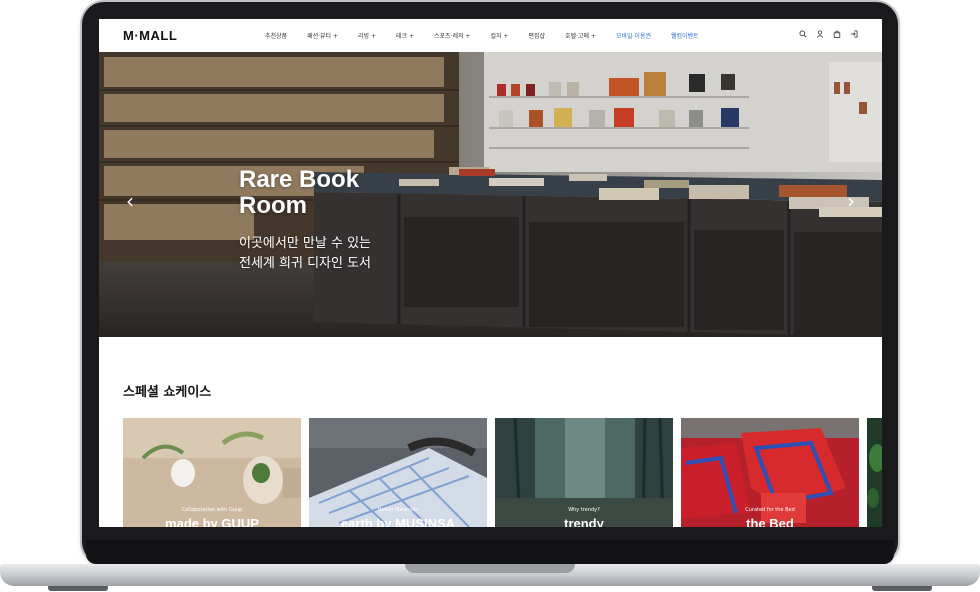  I want to click on nav-item-welcome-event: 웰컴이벤트, so click(685, 35).